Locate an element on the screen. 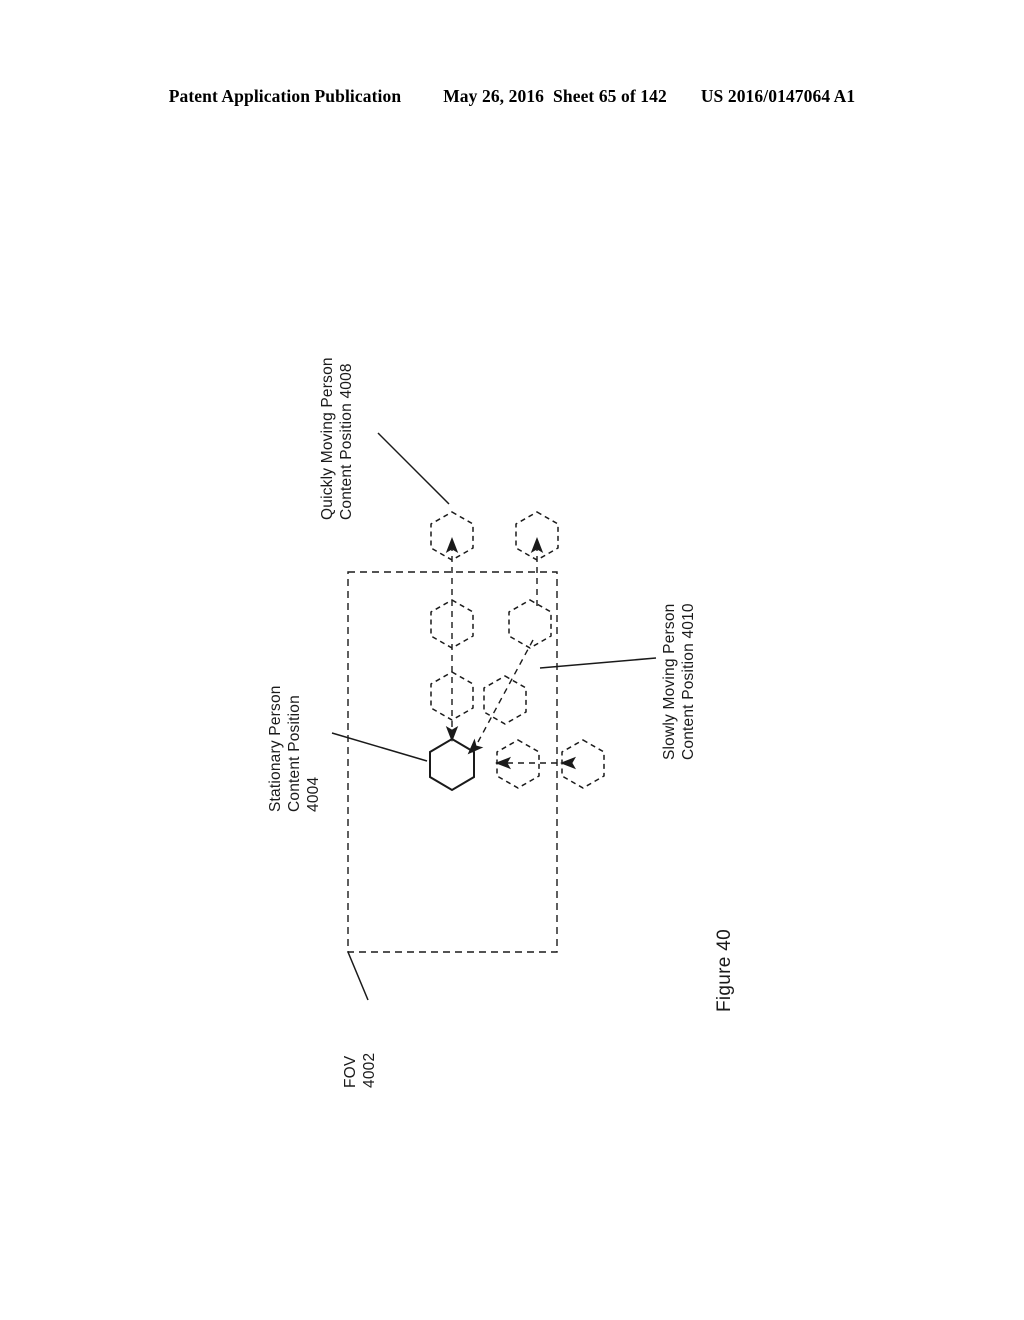 The image size is (1024, 1320). slowly-moving-track is located at coordinates (511, 635).